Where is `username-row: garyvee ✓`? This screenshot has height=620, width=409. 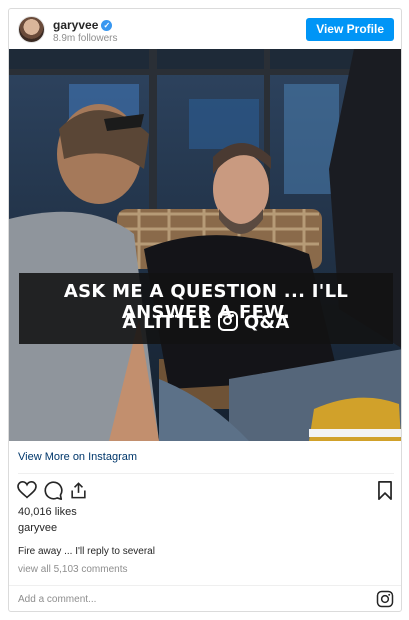
username-row: garyvee ✓ is located at coordinates (83, 25).